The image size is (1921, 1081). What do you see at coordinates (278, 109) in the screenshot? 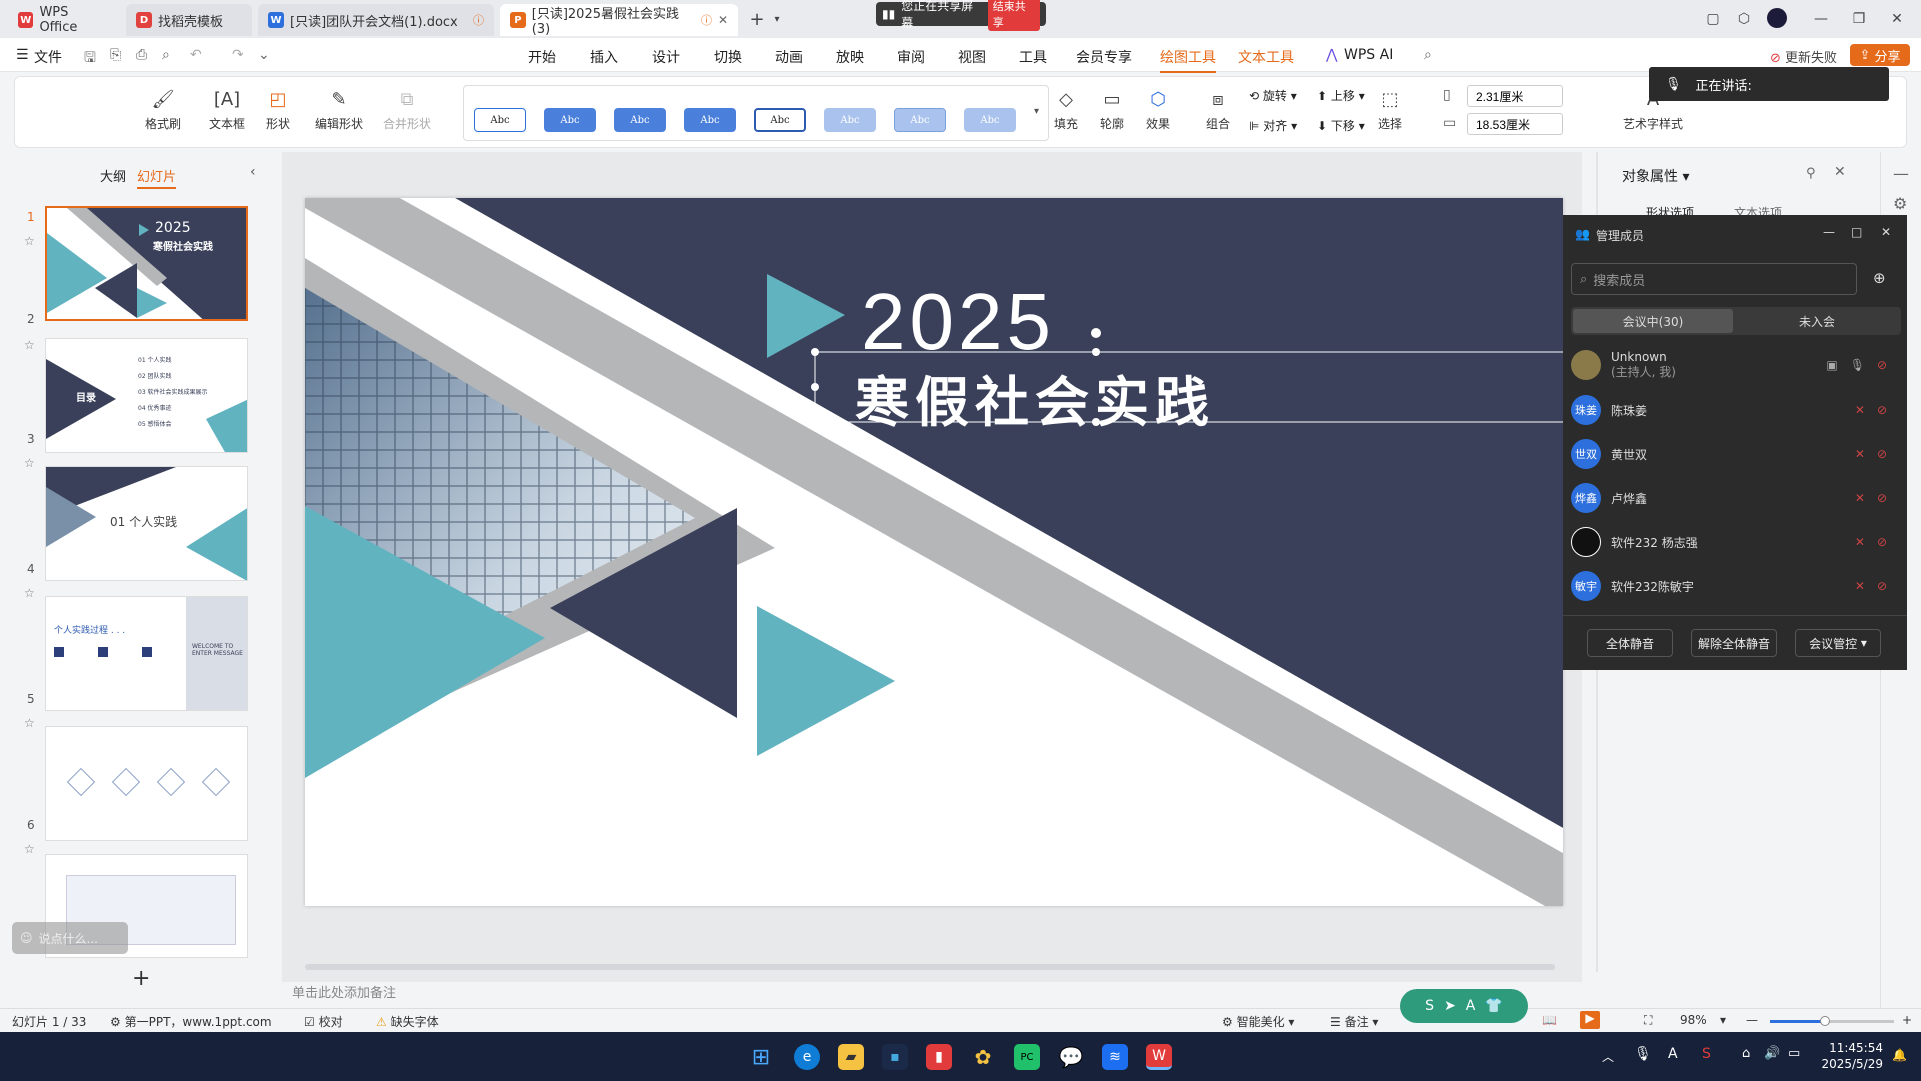
I see `shape-button: ◰ 形状` at bounding box center [278, 109].